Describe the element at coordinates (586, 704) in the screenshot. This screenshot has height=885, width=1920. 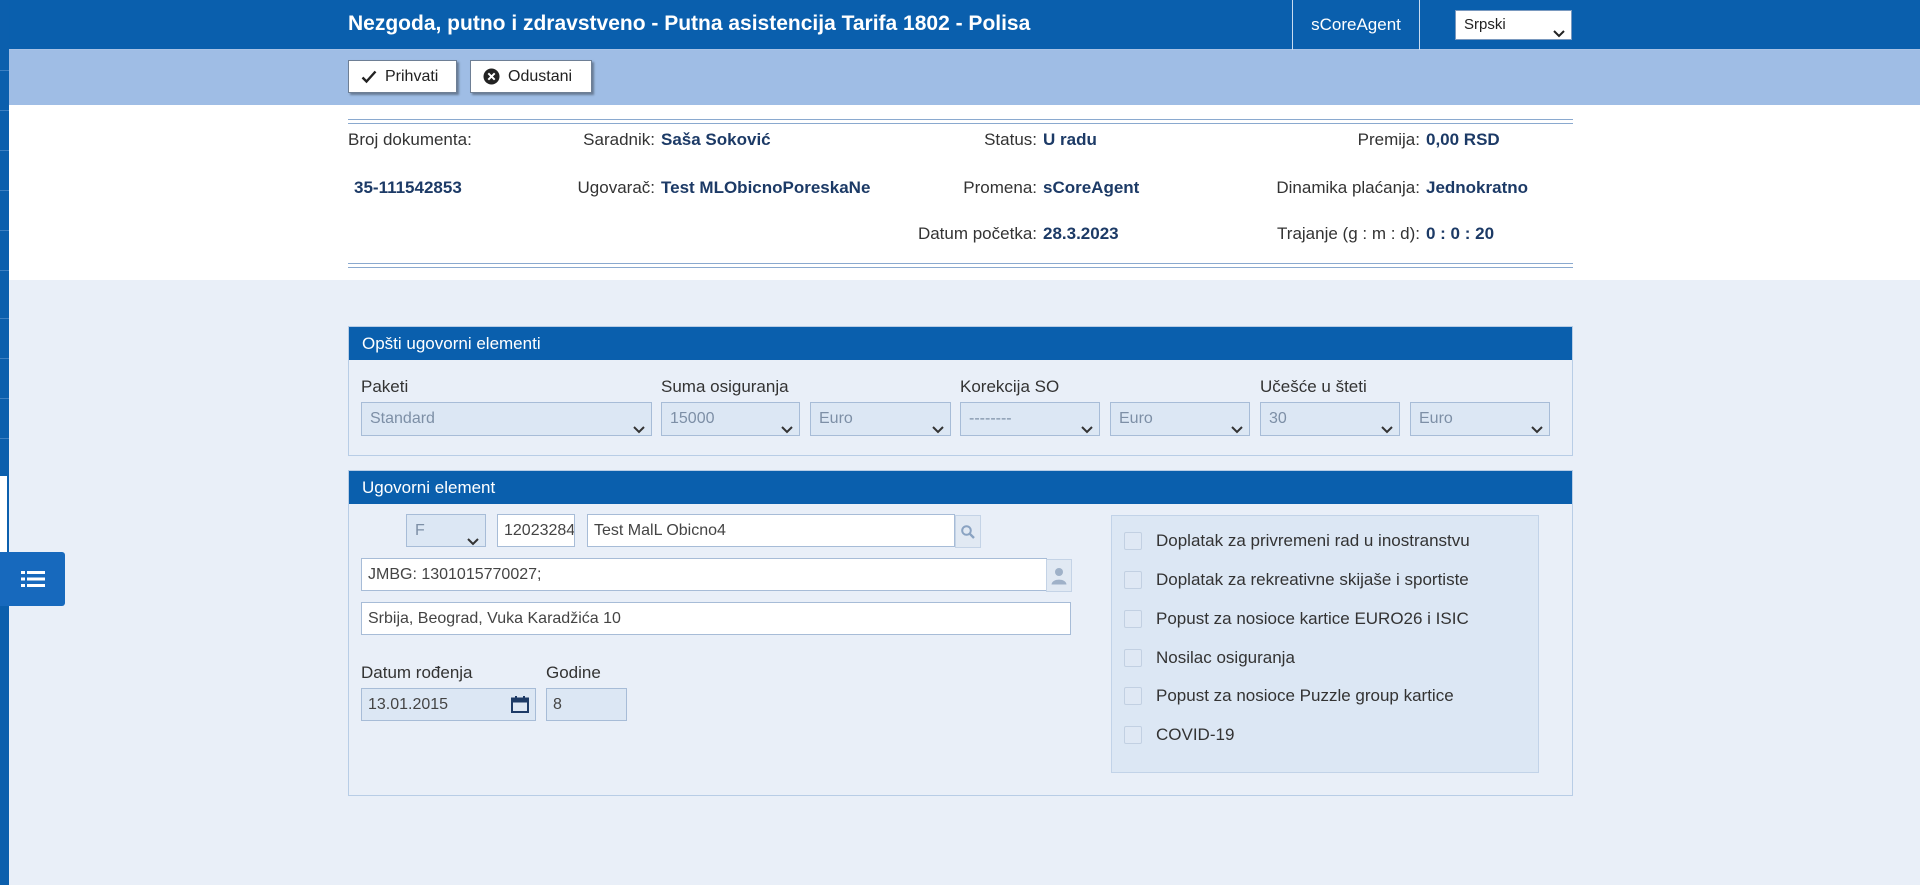
I see `age-input: 8` at that location.